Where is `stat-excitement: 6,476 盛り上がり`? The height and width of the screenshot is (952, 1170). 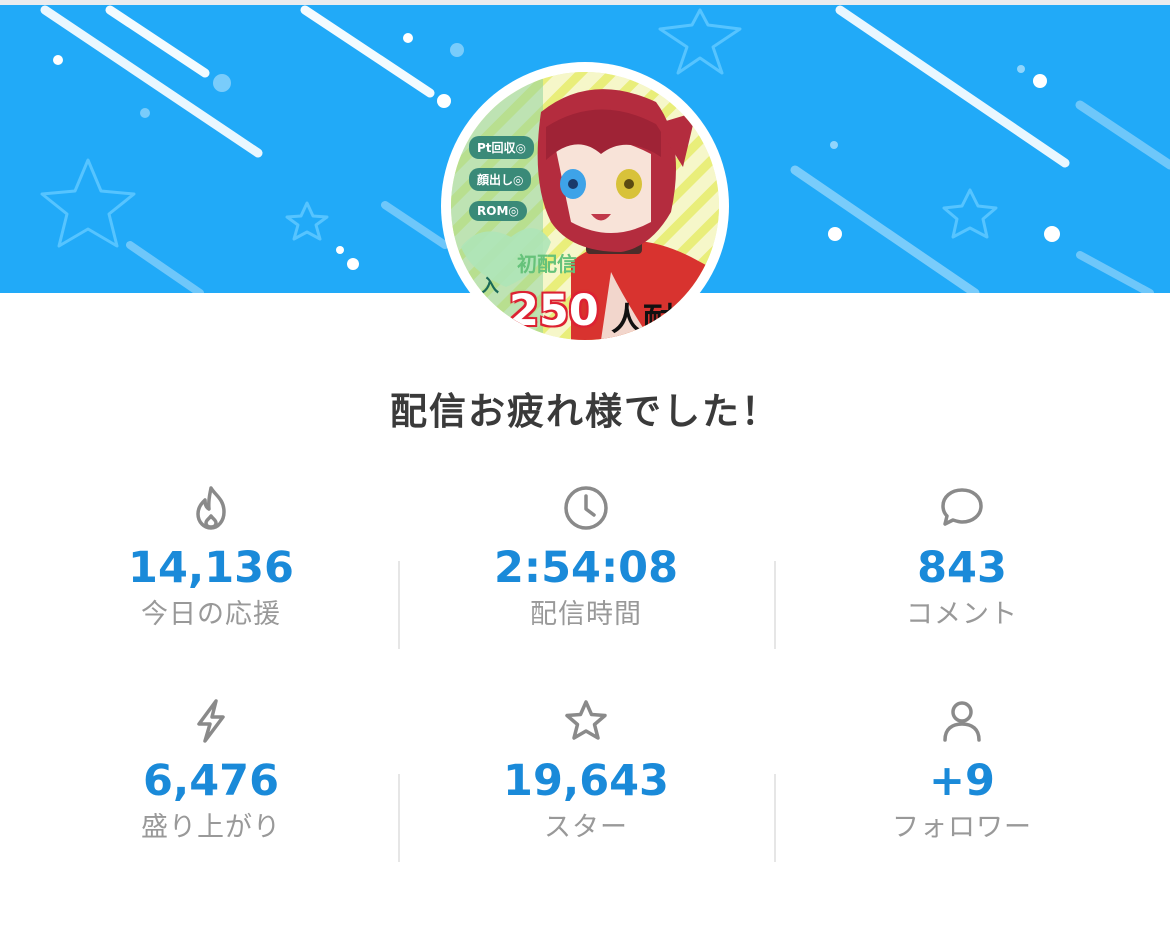
stat-excitement: 6,476 盛り上がり is located at coordinates (211, 771).